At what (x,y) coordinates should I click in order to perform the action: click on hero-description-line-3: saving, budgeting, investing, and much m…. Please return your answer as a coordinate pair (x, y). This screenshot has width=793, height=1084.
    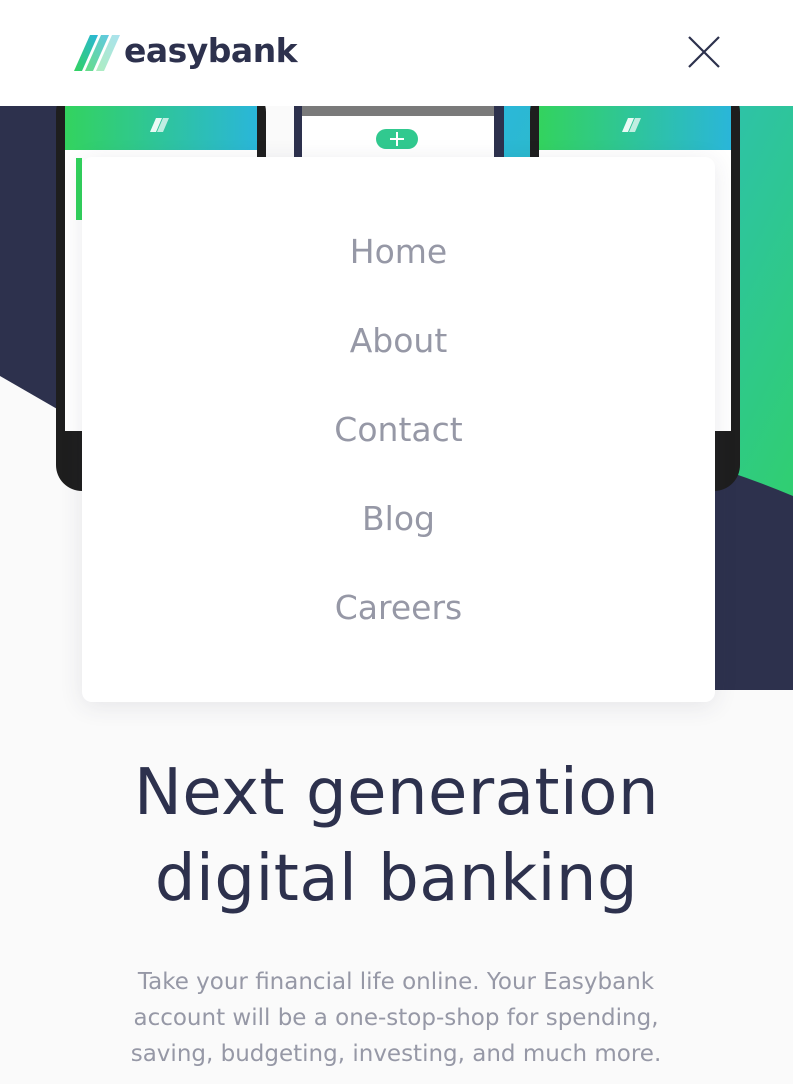
    Looking at the image, I should click on (396, 1054).